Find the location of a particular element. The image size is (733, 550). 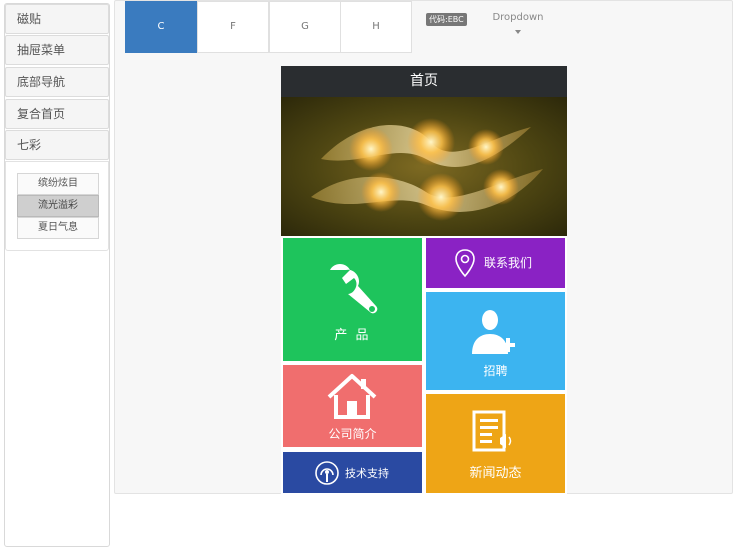

tab-g: G is located at coordinates (305, 27).